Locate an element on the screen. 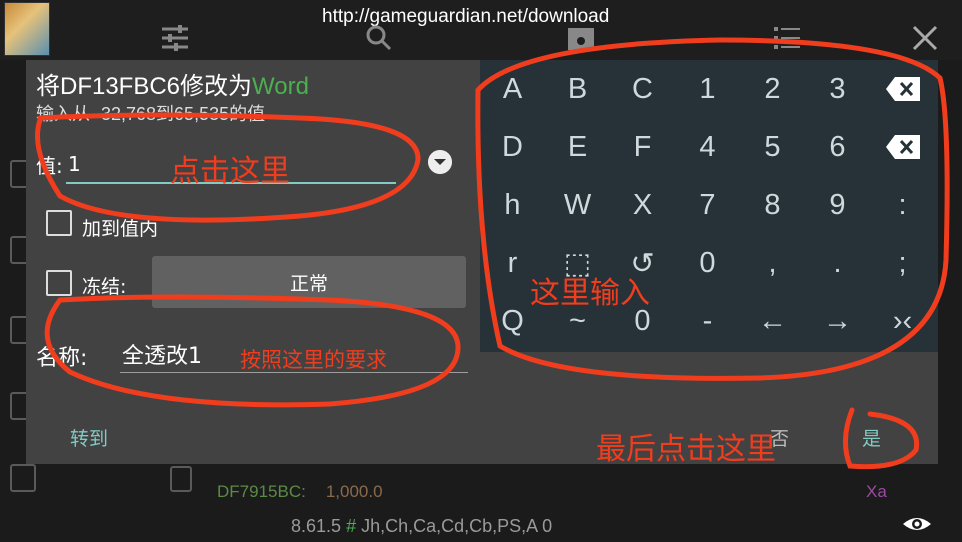 The width and height of the screenshot is (962, 542). key-3-4: , is located at coordinates (772, 263).